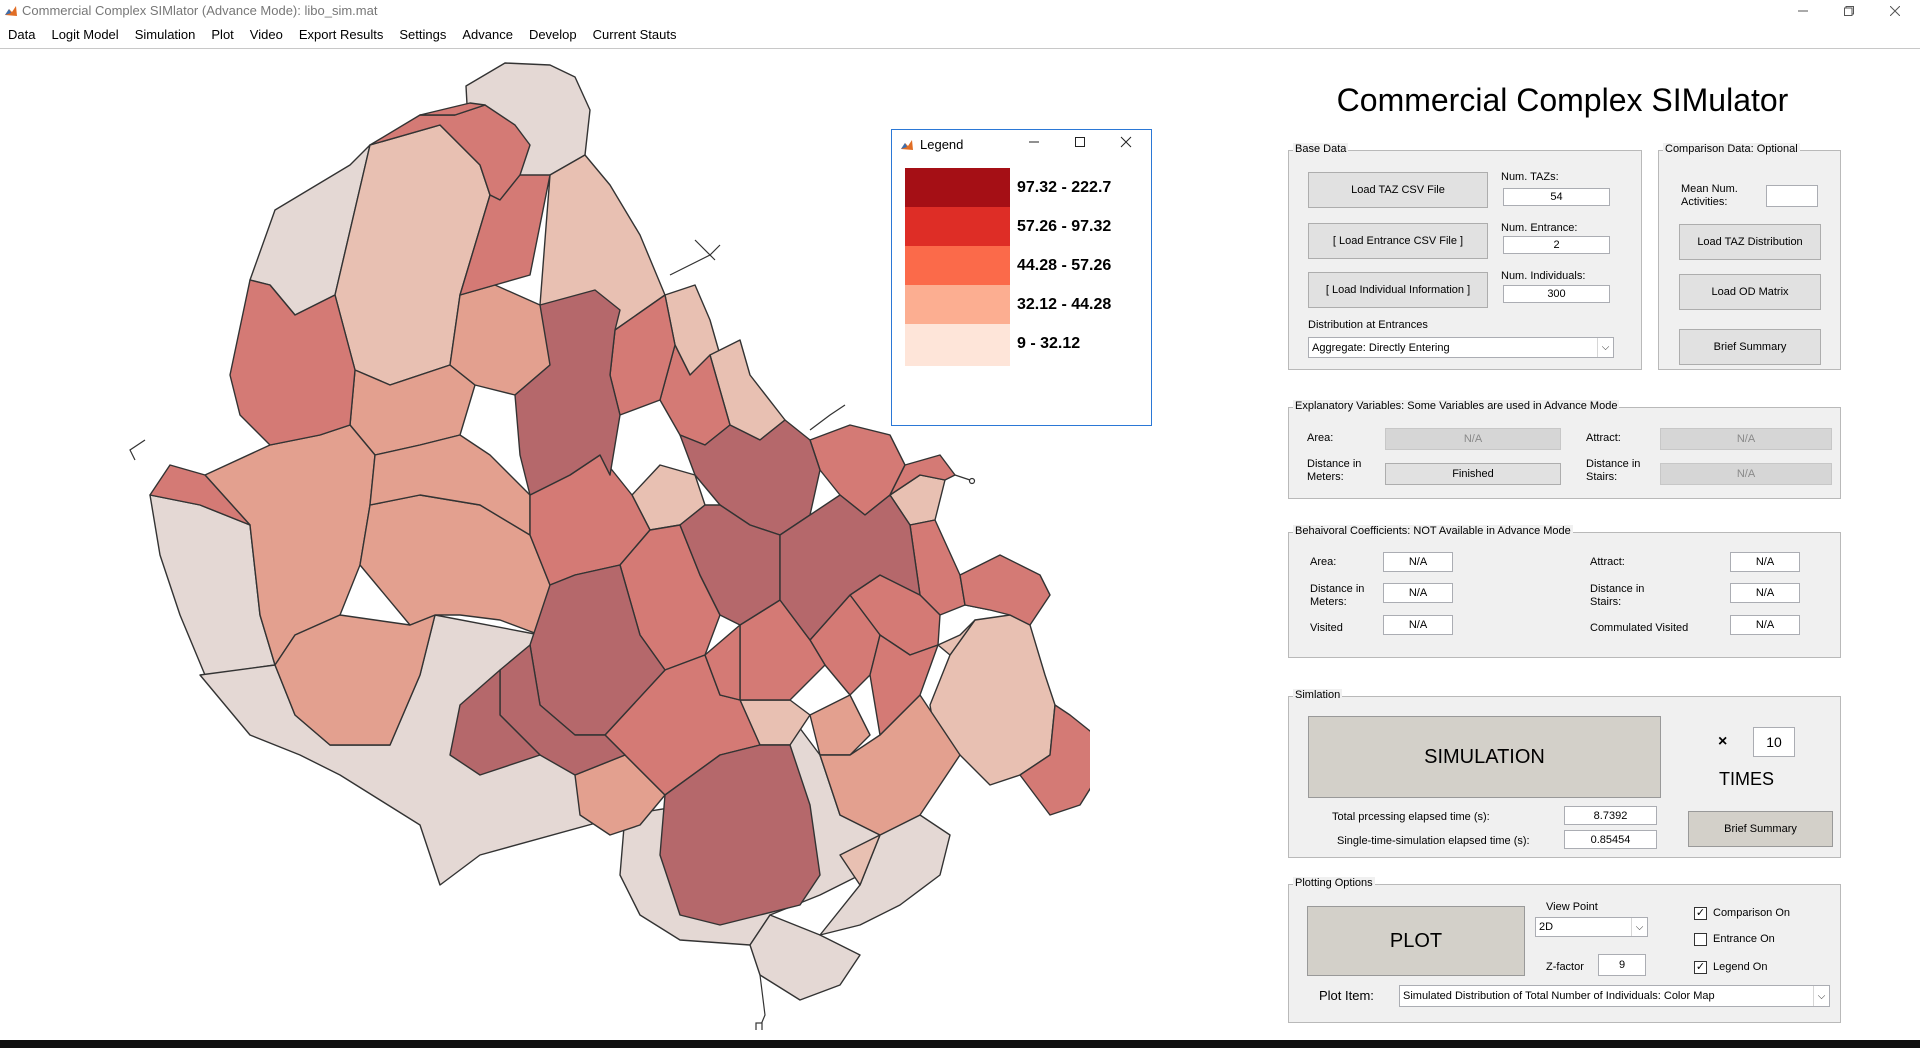  I want to click on exp-distance-stairs-field: N/A, so click(1746, 474).